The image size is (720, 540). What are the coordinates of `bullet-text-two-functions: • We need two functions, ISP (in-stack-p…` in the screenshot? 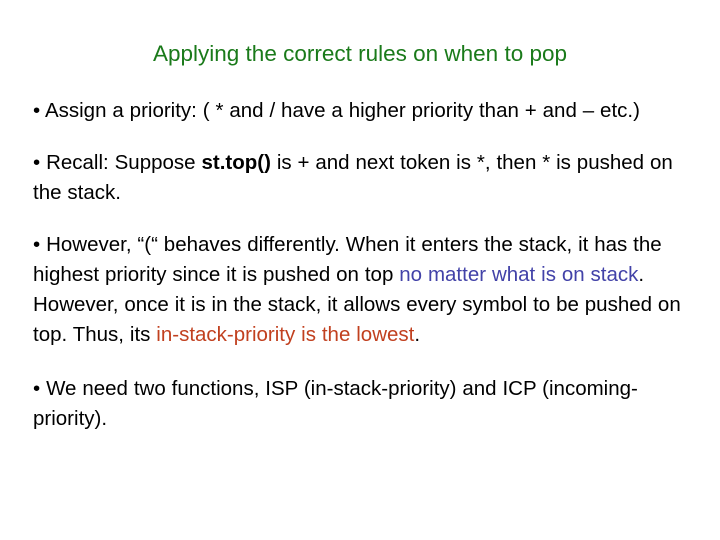 It's located at (335, 403).